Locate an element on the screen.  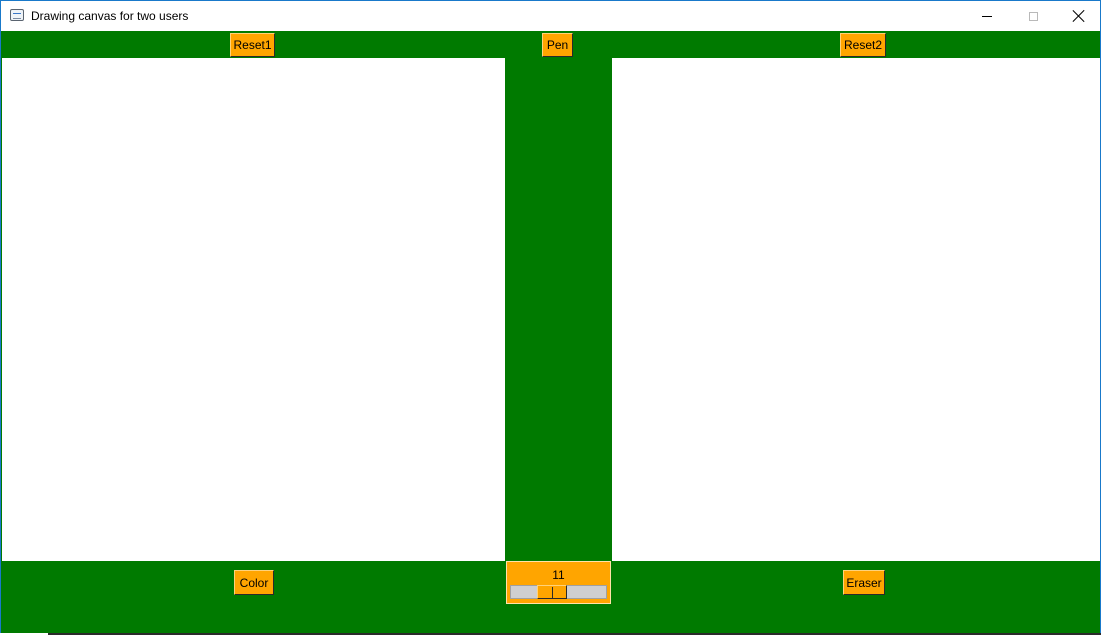
pen-size-slider: 11 is located at coordinates (558, 582).